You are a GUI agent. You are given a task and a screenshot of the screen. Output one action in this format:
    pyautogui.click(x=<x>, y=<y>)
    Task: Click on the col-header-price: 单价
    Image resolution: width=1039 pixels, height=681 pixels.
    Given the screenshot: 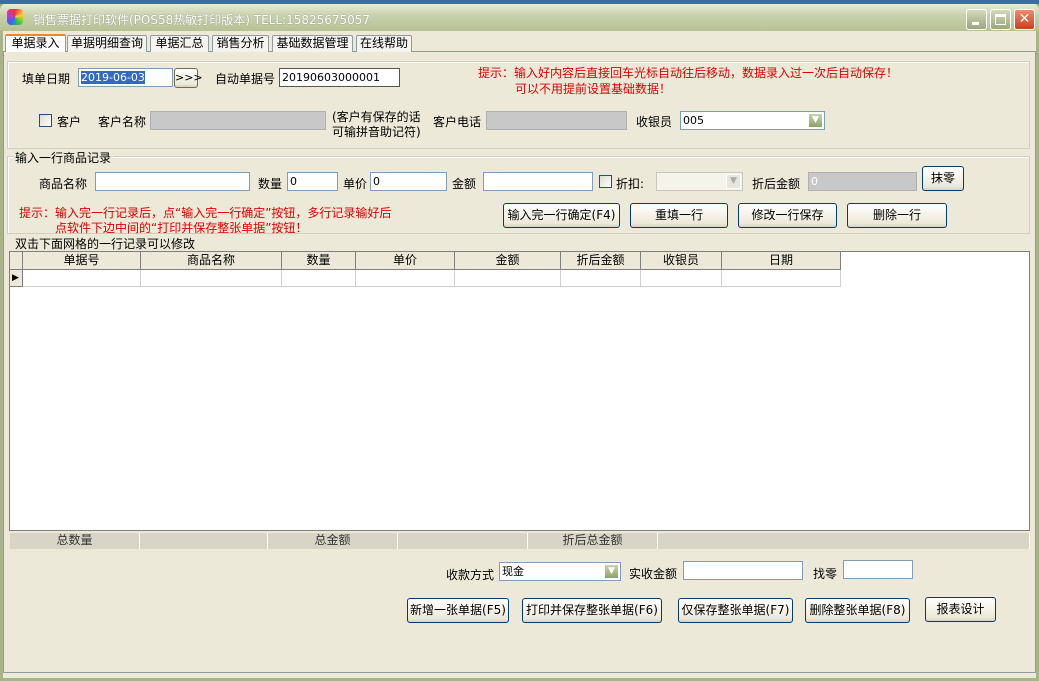 What is the action you would take?
    pyautogui.click(x=405, y=261)
    